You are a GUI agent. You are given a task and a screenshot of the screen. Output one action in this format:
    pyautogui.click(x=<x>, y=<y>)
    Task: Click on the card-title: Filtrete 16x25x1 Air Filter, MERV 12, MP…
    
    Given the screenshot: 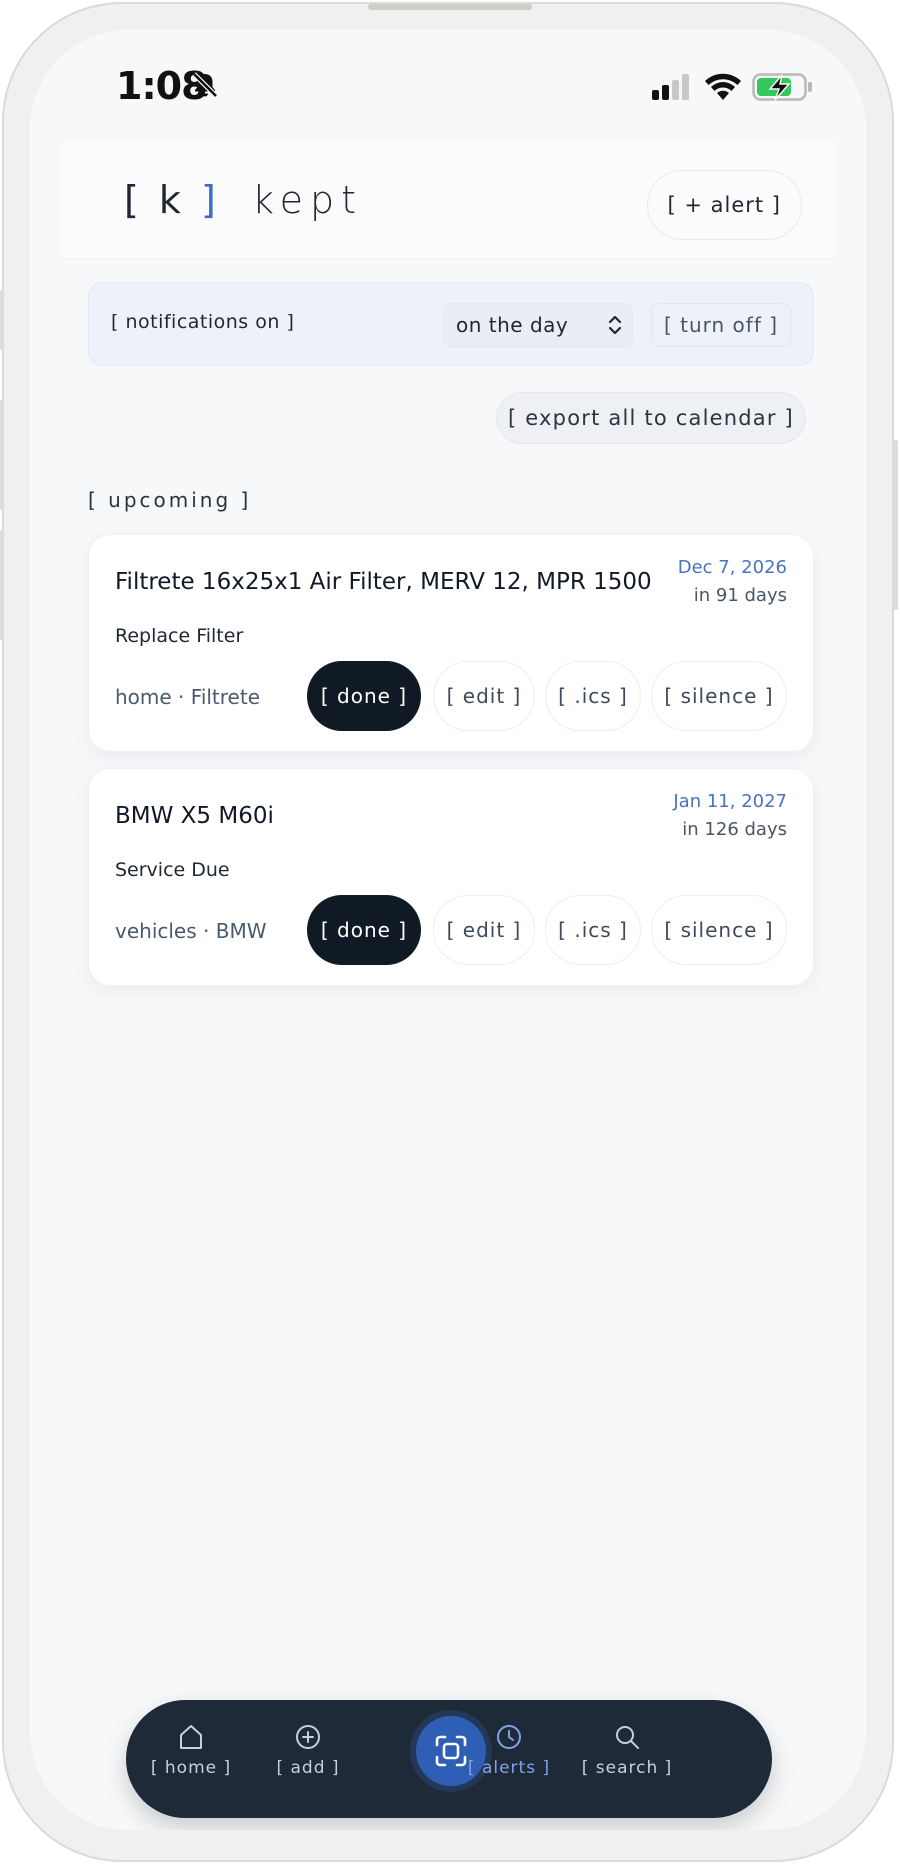 What is the action you would take?
    pyautogui.click(x=383, y=582)
    